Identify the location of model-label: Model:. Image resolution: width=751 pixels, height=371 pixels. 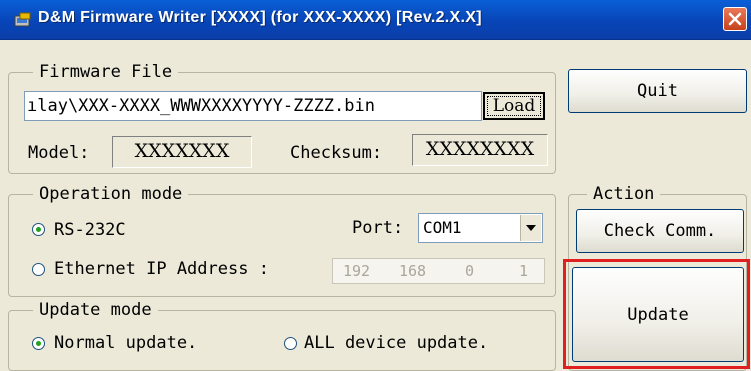
(59, 153).